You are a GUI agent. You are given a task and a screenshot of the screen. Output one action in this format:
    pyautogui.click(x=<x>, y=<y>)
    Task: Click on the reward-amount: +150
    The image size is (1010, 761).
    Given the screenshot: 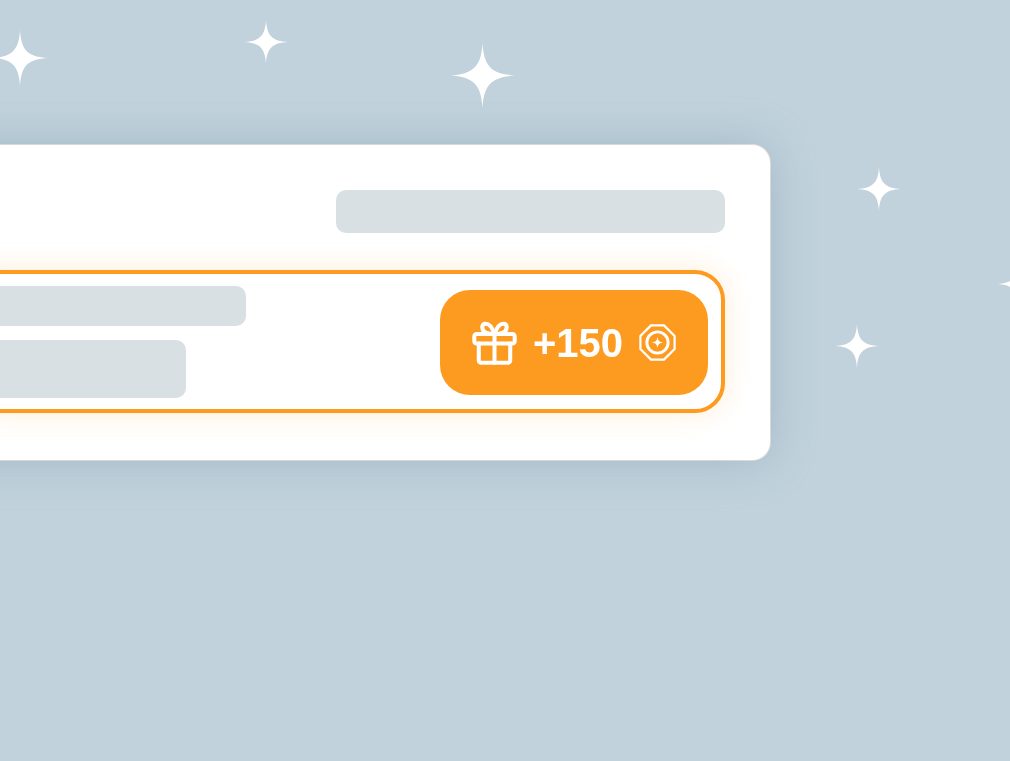 What is the action you would take?
    pyautogui.click(x=578, y=342)
    